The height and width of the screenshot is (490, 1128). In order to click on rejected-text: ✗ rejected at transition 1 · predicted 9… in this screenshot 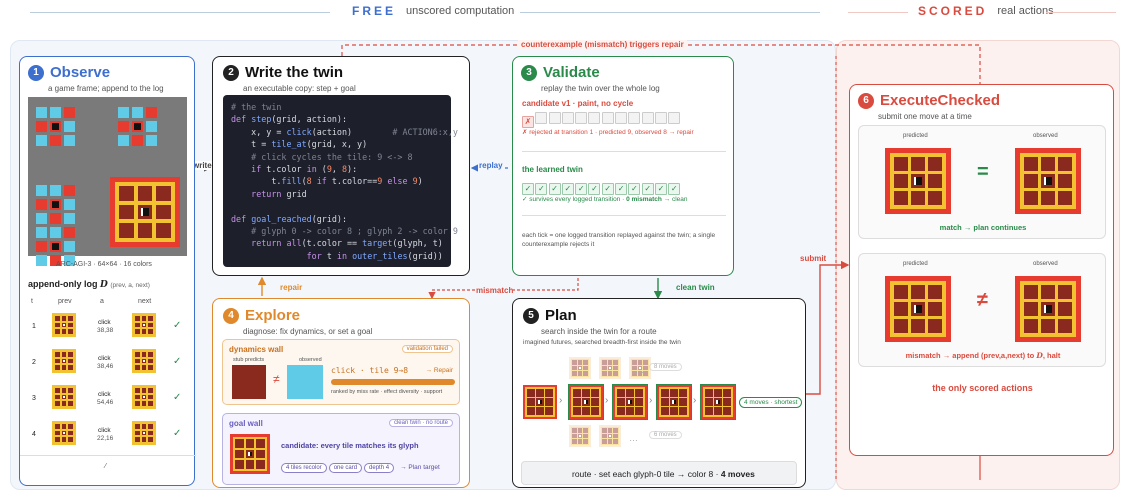, I will do `click(608, 132)`.